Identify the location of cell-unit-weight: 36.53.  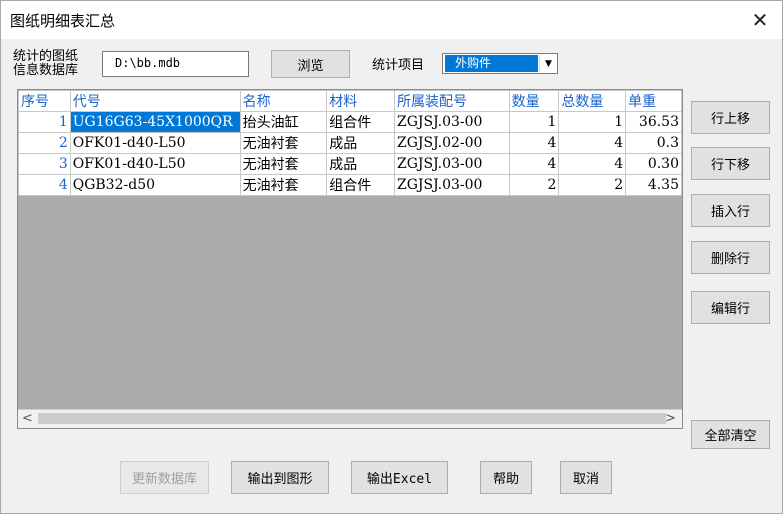
(653, 122).